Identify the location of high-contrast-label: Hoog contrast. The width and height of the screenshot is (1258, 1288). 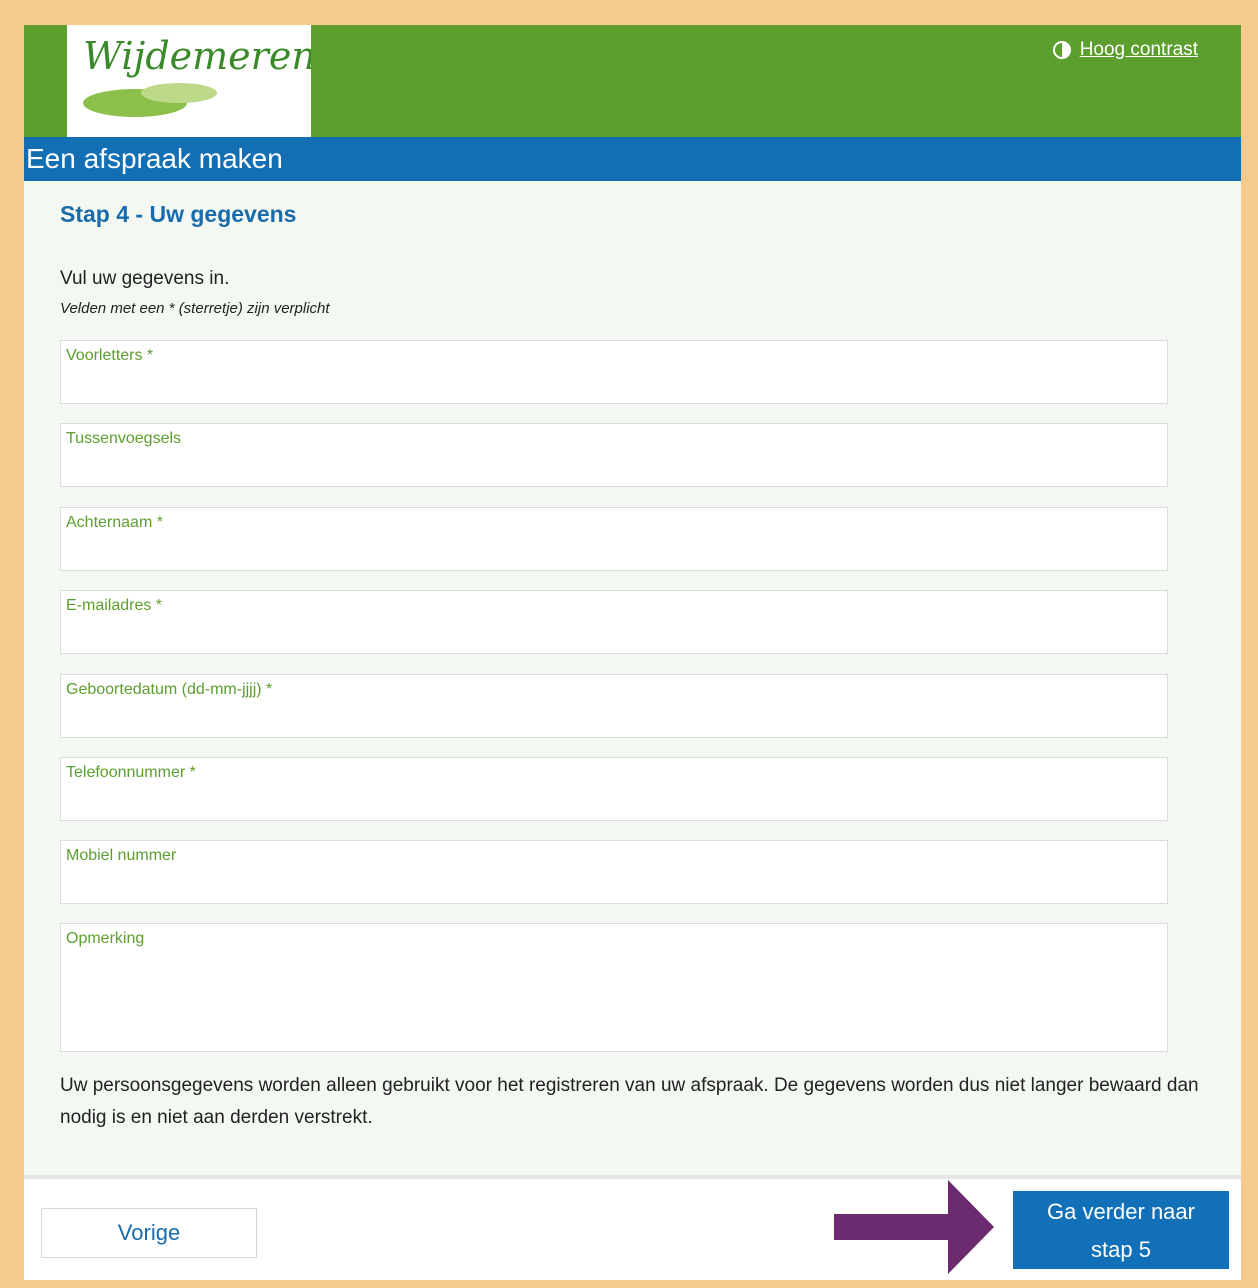
(1139, 50).